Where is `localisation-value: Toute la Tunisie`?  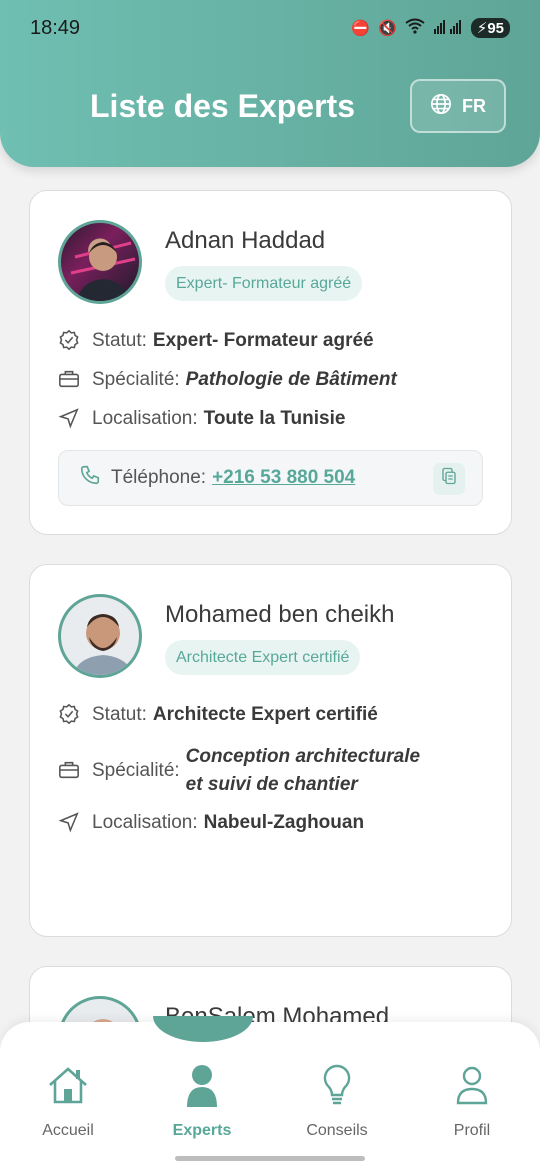 localisation-value: Toute la Tunisie is located at coordinates (274, 418).